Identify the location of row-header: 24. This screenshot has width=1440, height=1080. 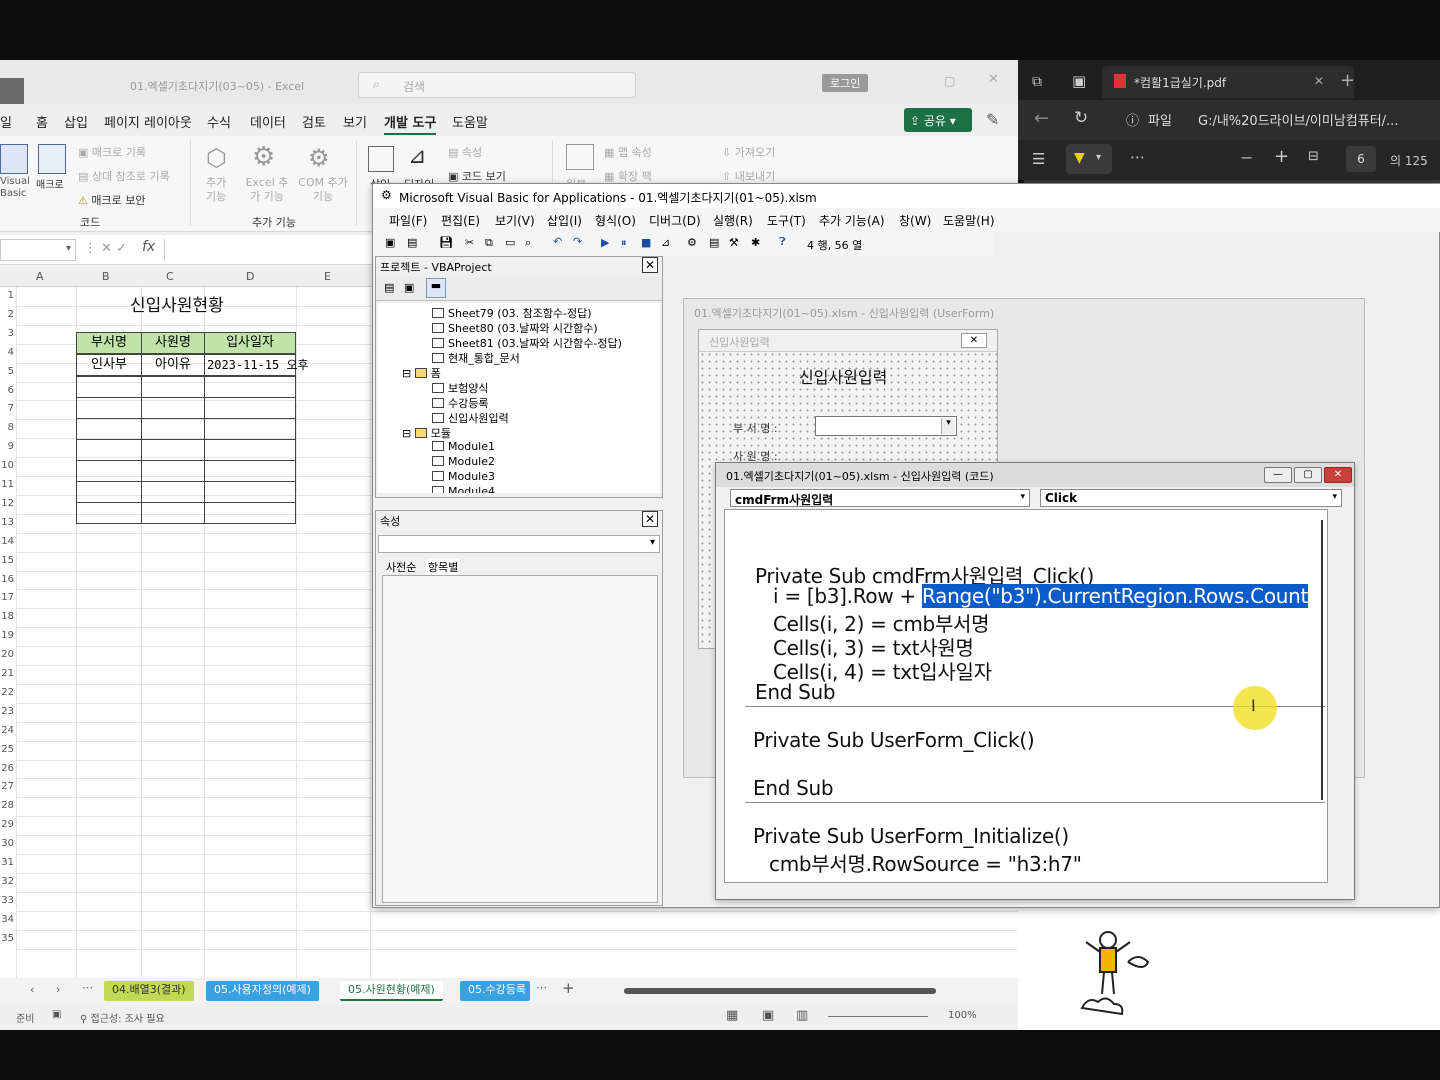
(7, 730).